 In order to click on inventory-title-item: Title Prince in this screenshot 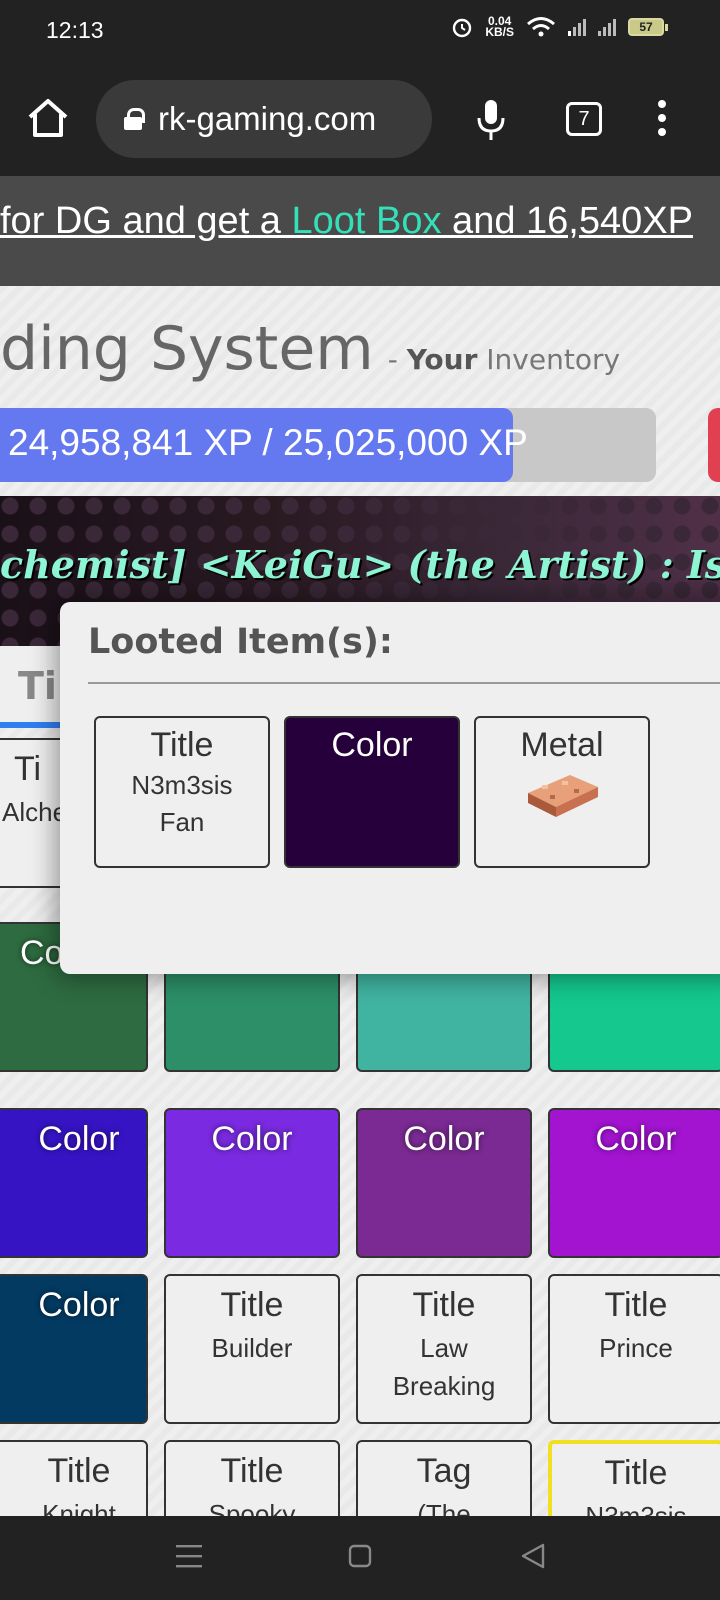, I will do `click(634, 1349)`.